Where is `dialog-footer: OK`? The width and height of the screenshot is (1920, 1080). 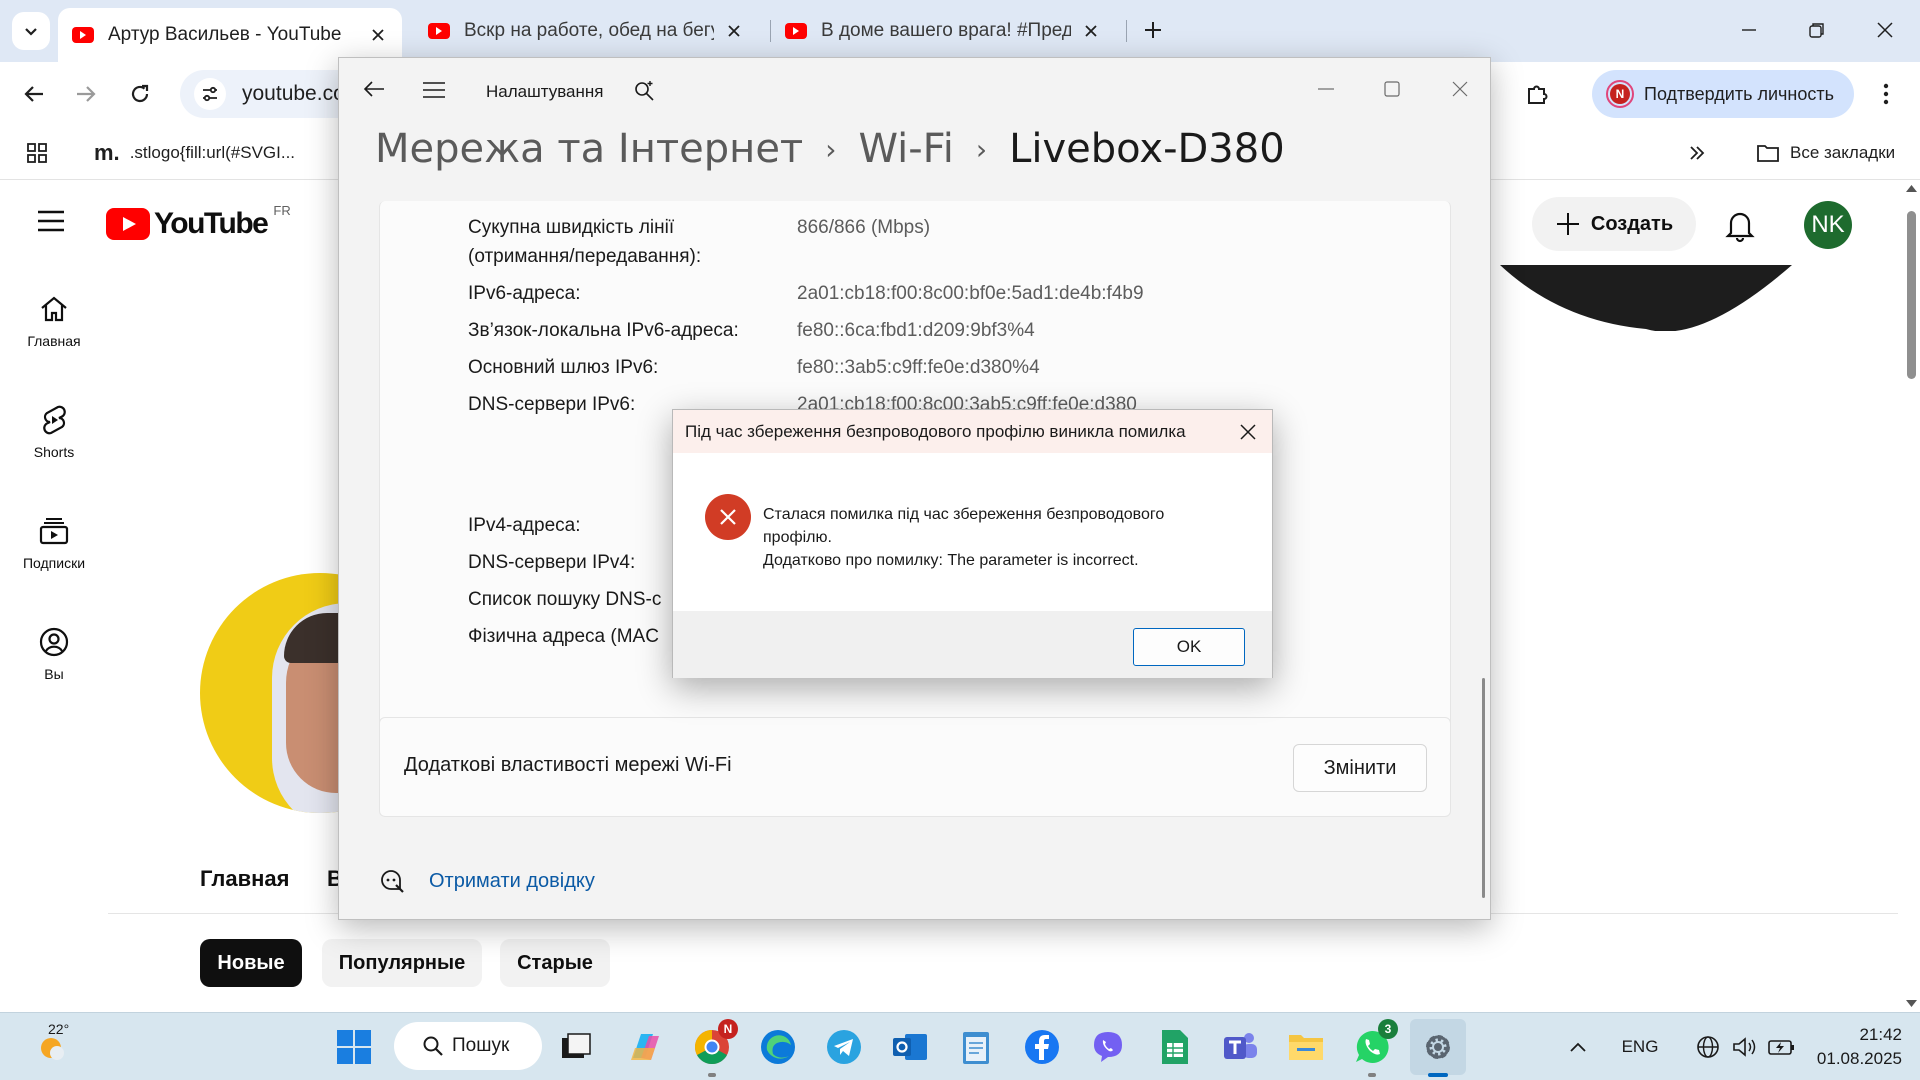 dialog-footer: OK is located at coordinates (972, 644).